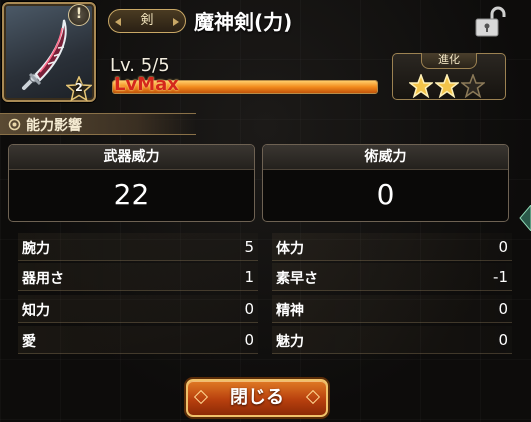 This screenshot has height=422, width=531. I want to click on weapon-power-label: 武器威力, so click(131, 157).